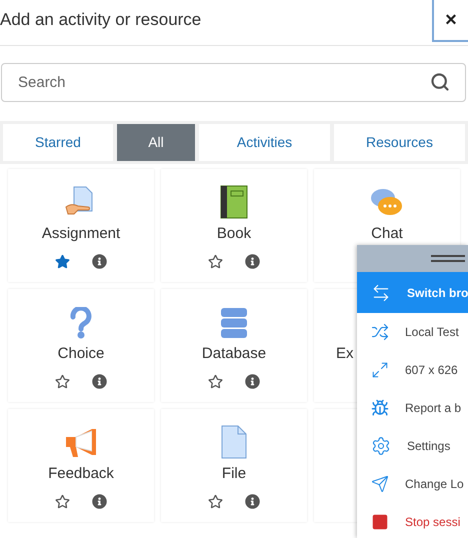  Describe the element at coordinates (234, 474) in the screenshot. I see `module-name: File` at that location.